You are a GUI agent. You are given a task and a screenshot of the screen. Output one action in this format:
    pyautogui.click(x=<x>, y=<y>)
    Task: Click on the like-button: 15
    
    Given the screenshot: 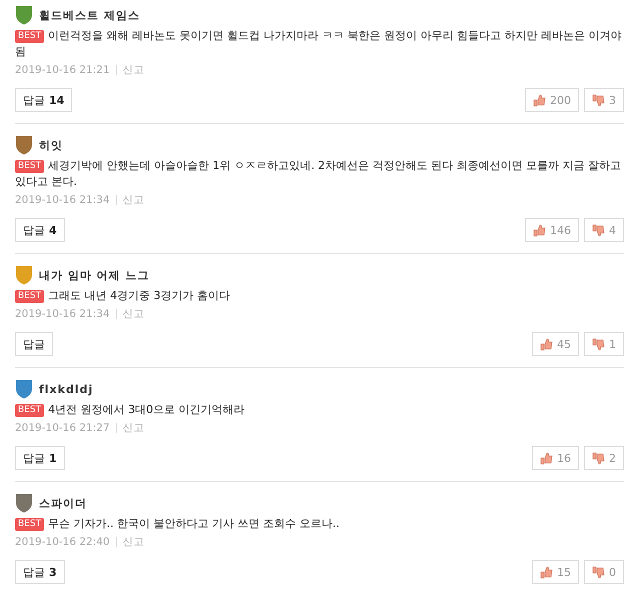 What is the action you would take?
    pyautogui.click(x=555, y=572)
    